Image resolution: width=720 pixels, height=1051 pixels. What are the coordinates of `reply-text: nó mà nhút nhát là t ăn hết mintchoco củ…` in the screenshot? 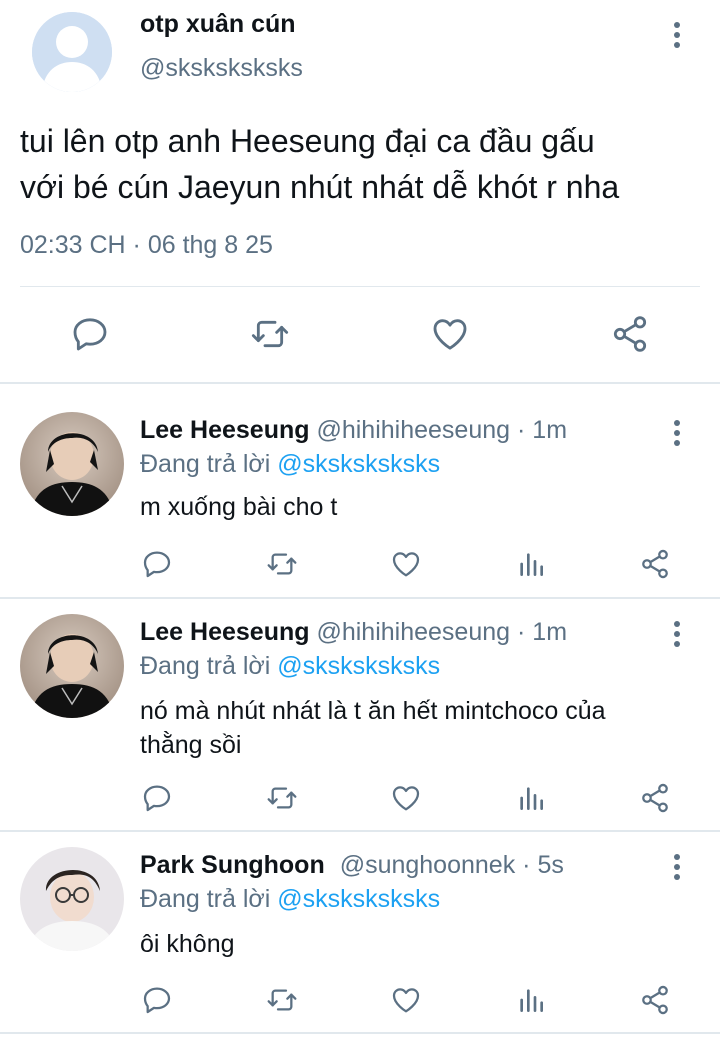 It's located at (420, 728).